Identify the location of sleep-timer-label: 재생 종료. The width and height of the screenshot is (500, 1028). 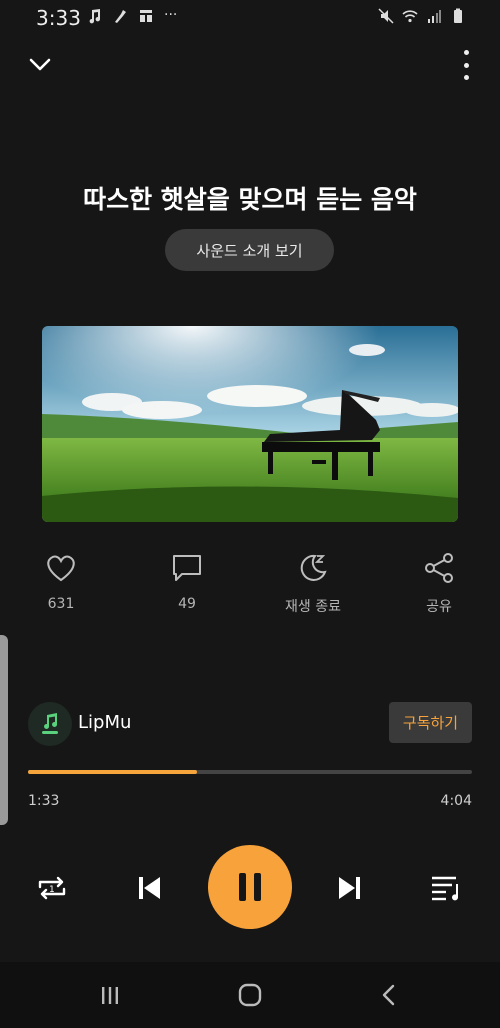
(313, 607).